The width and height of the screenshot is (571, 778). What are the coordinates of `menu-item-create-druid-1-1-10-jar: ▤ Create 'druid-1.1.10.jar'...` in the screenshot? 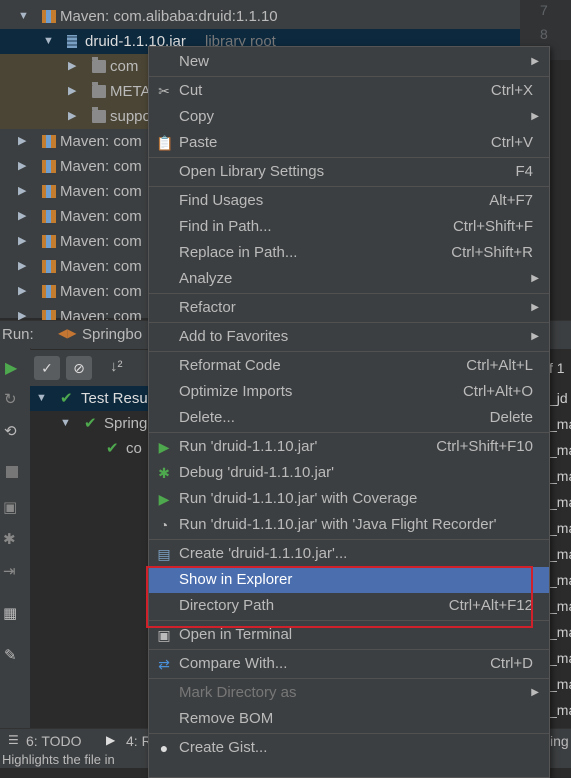 It's located at (349, 554).